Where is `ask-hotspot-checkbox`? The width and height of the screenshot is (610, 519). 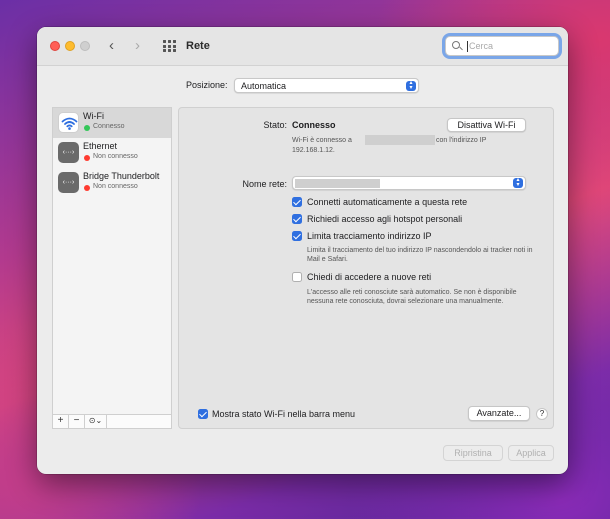 ask-hotspot-checkbox is located at coordinates (297, 219).